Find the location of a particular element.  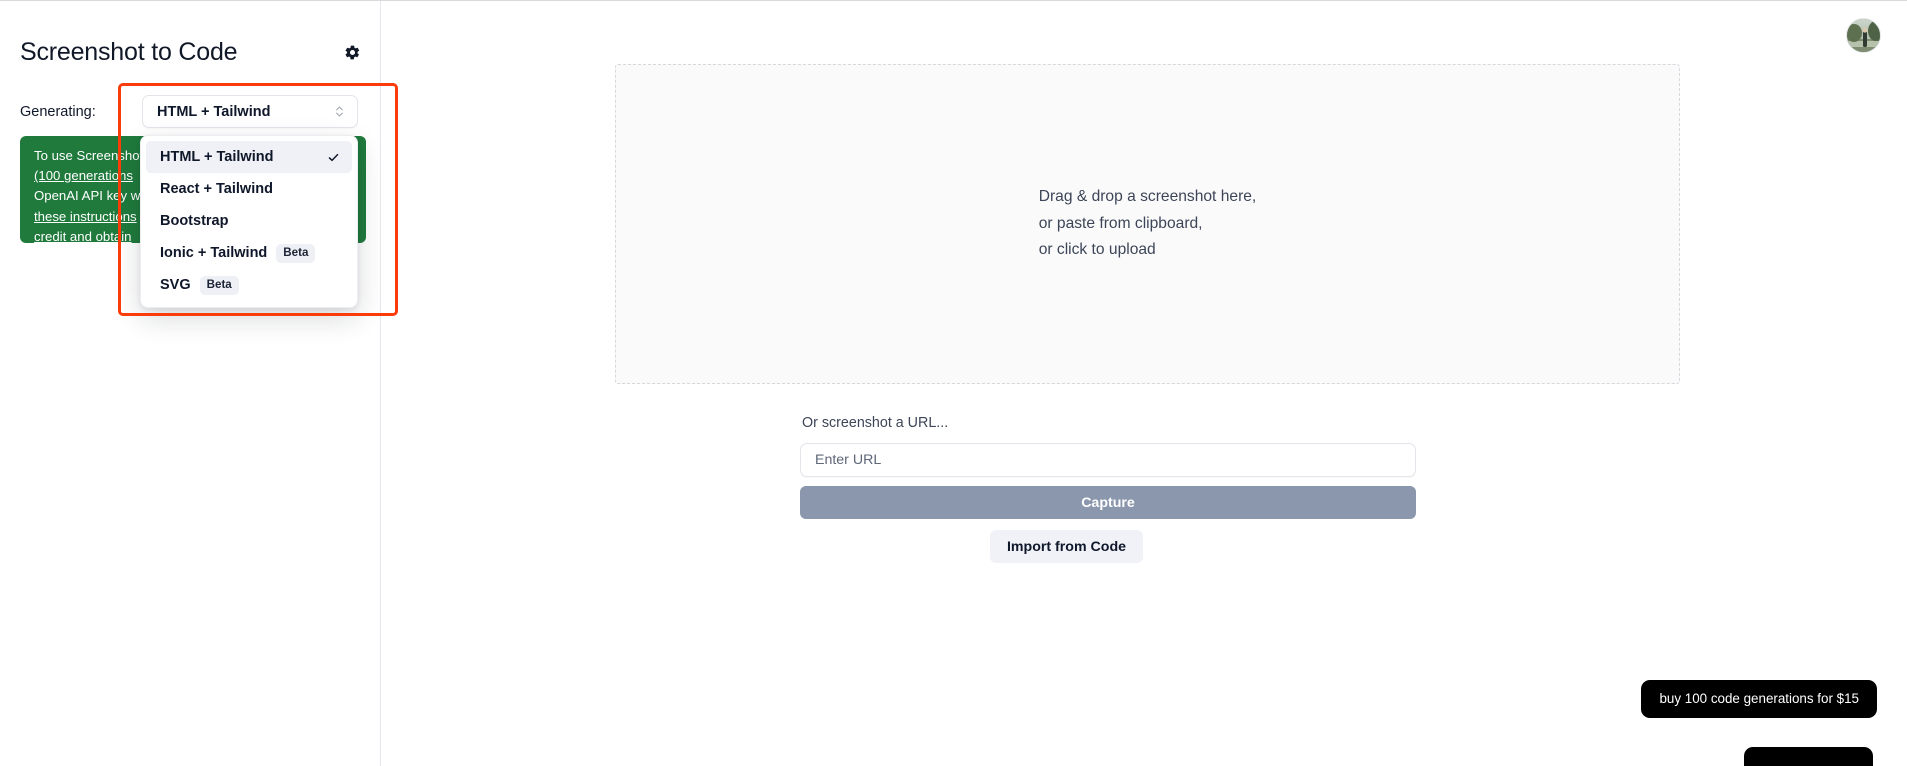

url-capture-section: Or screenshot a URL... Capture is located at coordinates (1148, 466).